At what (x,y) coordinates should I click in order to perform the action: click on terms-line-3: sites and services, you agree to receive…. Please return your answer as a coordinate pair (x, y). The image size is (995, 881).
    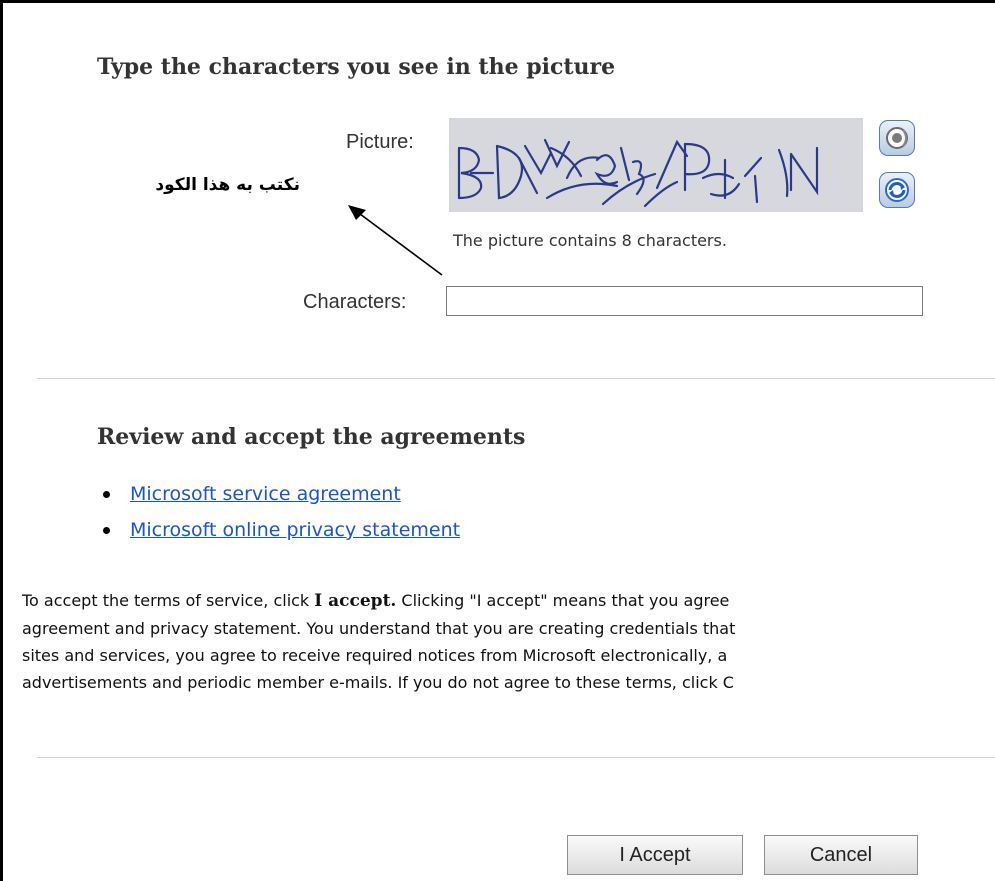
    Looking at the image, I should click on (375, 655).